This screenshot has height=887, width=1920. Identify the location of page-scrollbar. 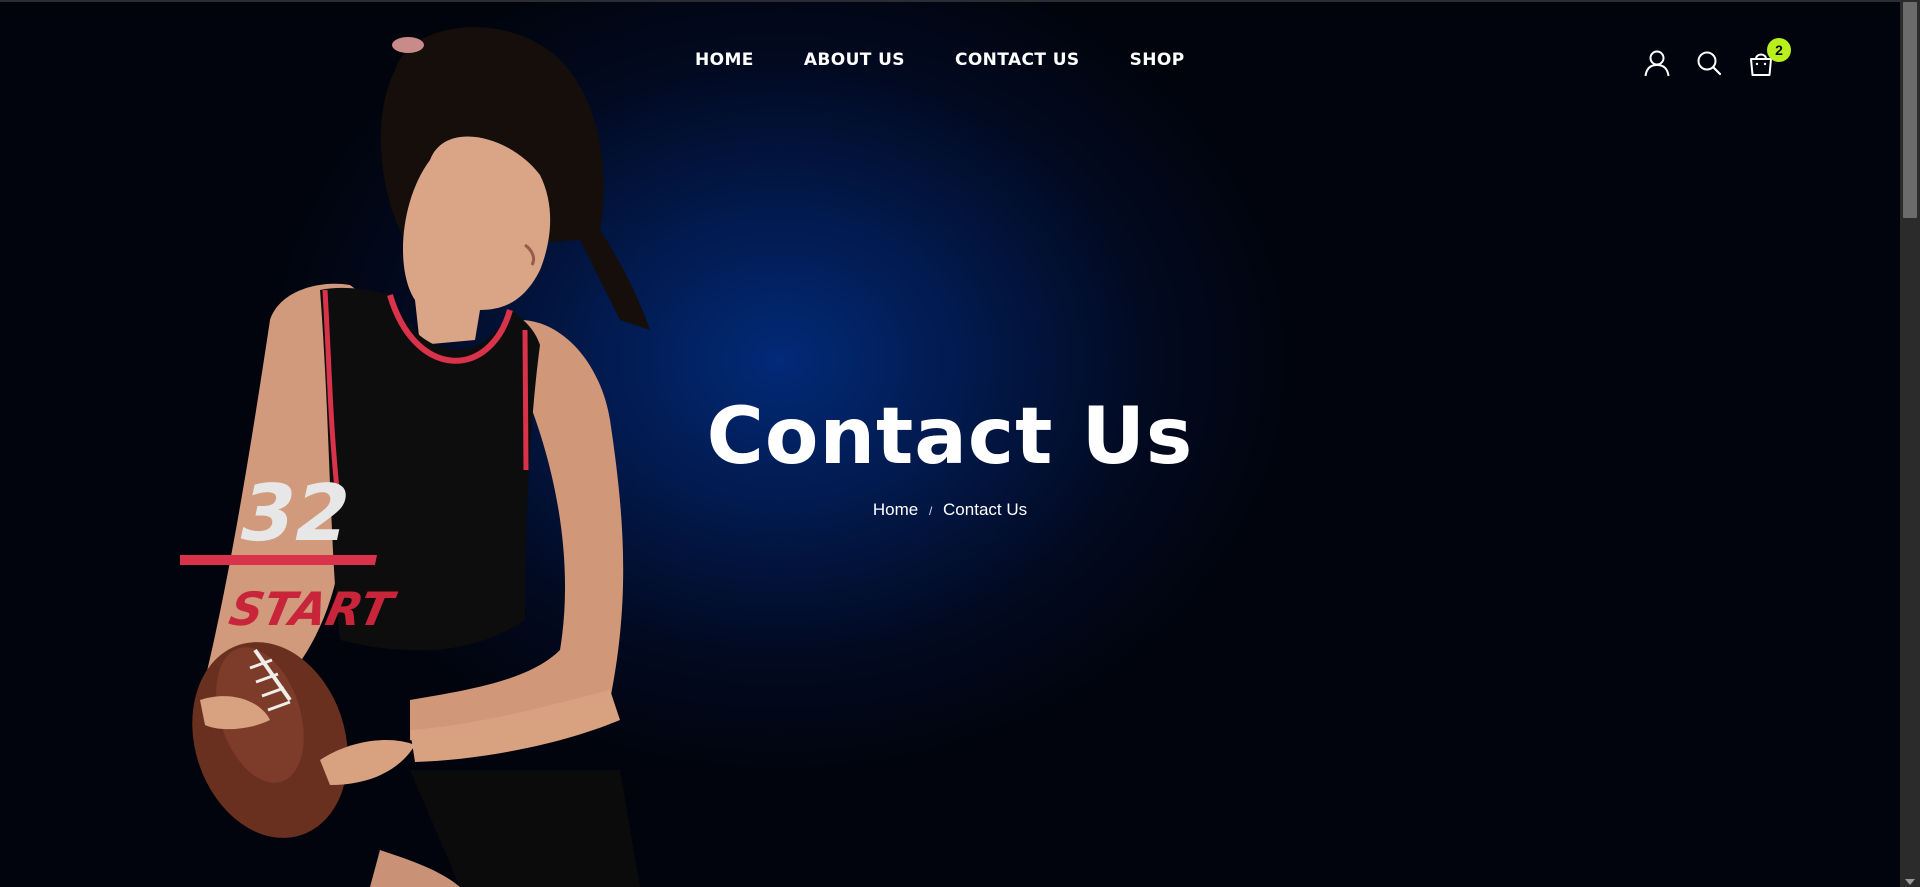
(1910, 443).